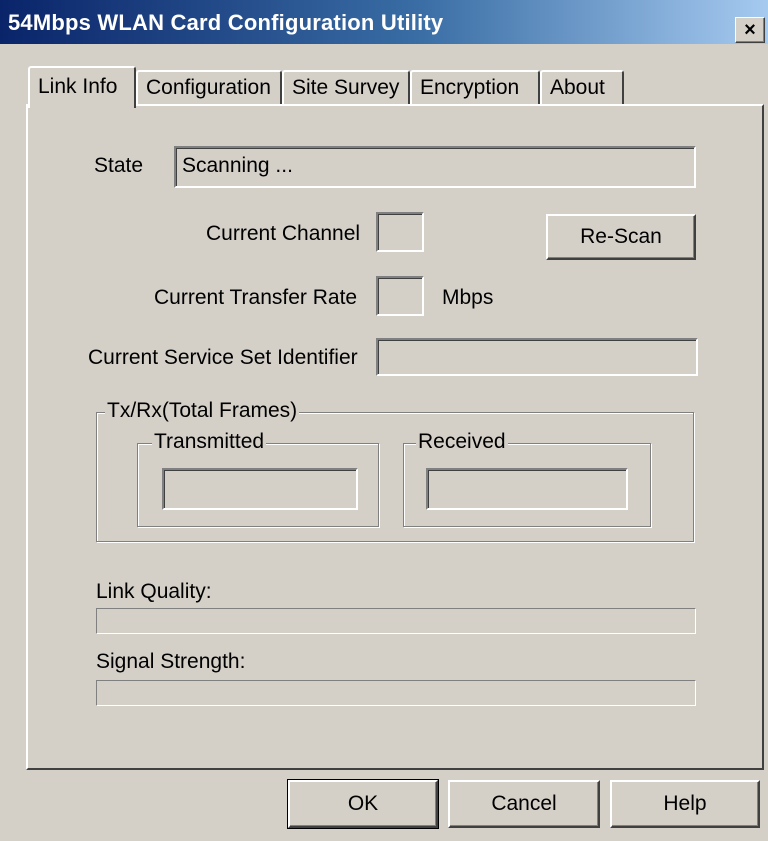 The image size is (768, 841). Describe the element at coordinates (154, 591) in the screenshot. I see `link-quality-label: Link Quality:` at that location.